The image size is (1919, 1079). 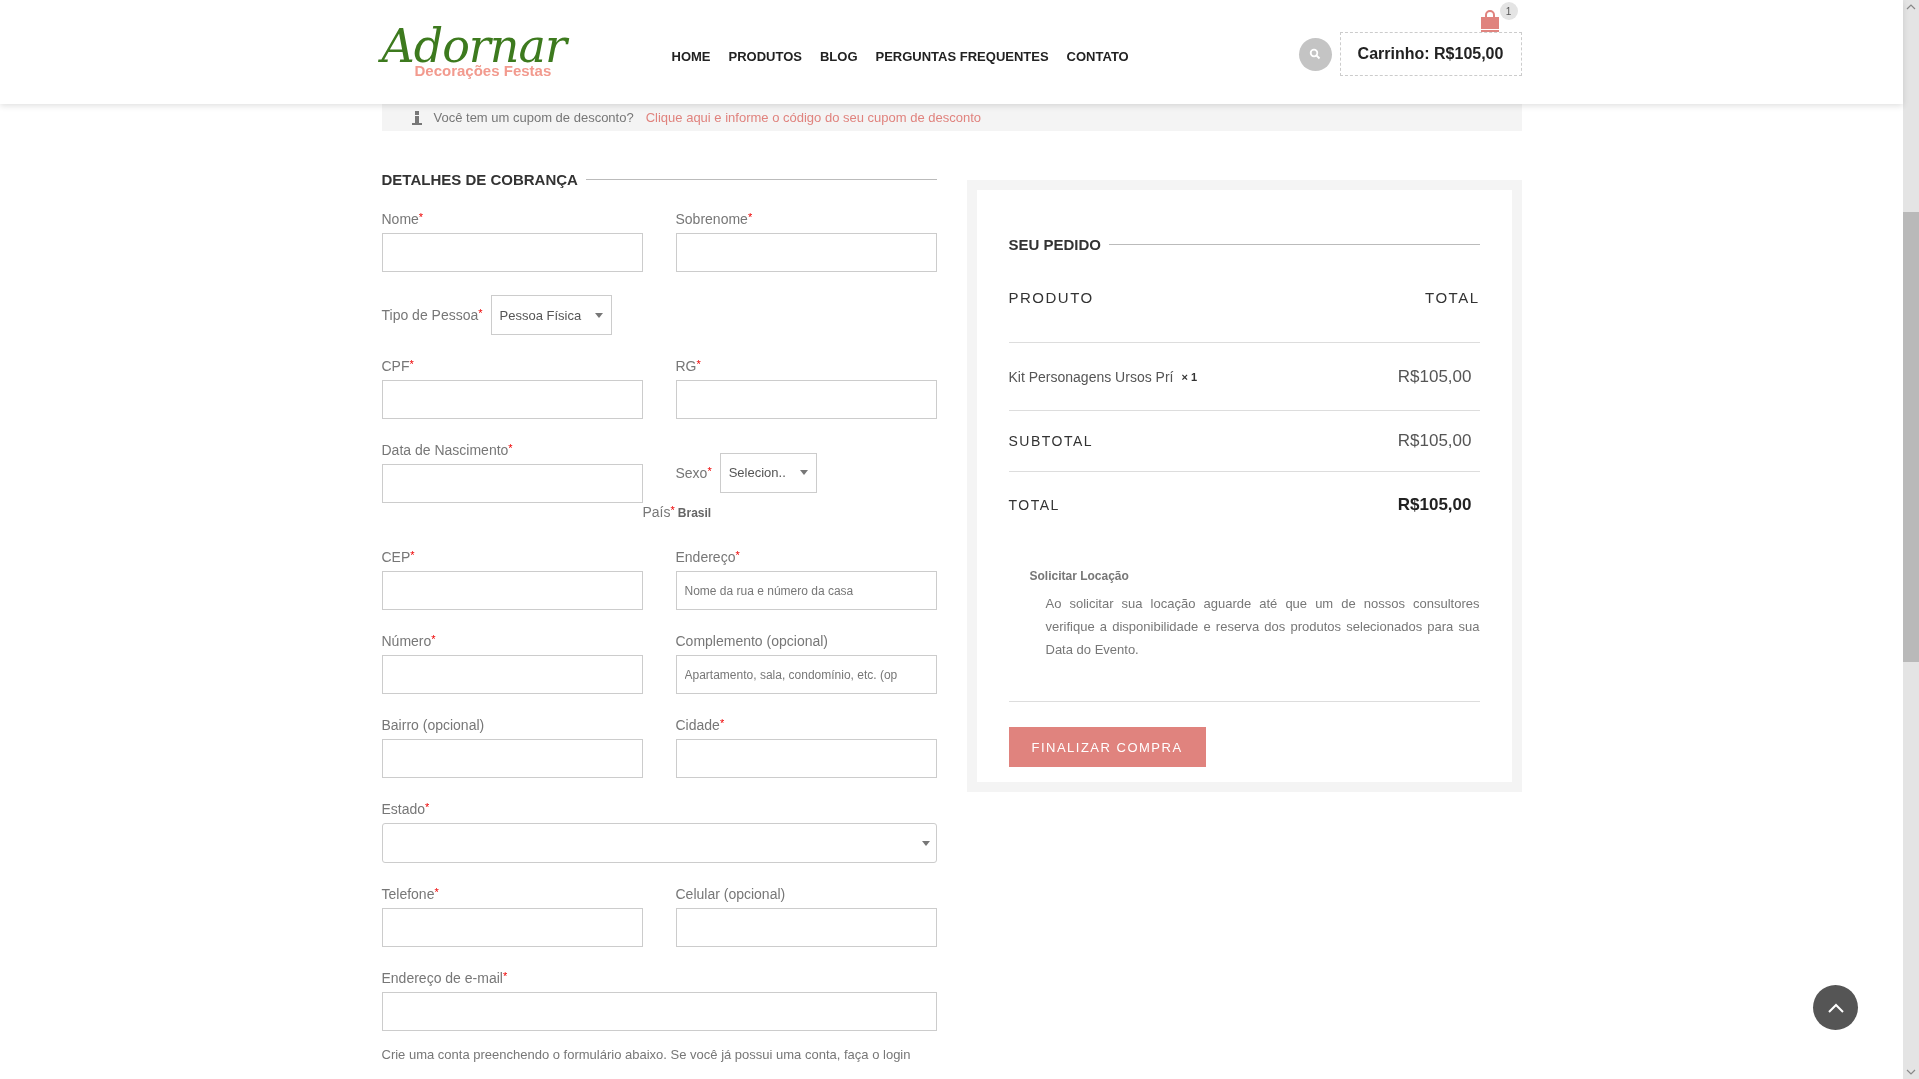 I want to click on coupon-text: Você tem um cupom de desconto?, so click(x=533, y=117).